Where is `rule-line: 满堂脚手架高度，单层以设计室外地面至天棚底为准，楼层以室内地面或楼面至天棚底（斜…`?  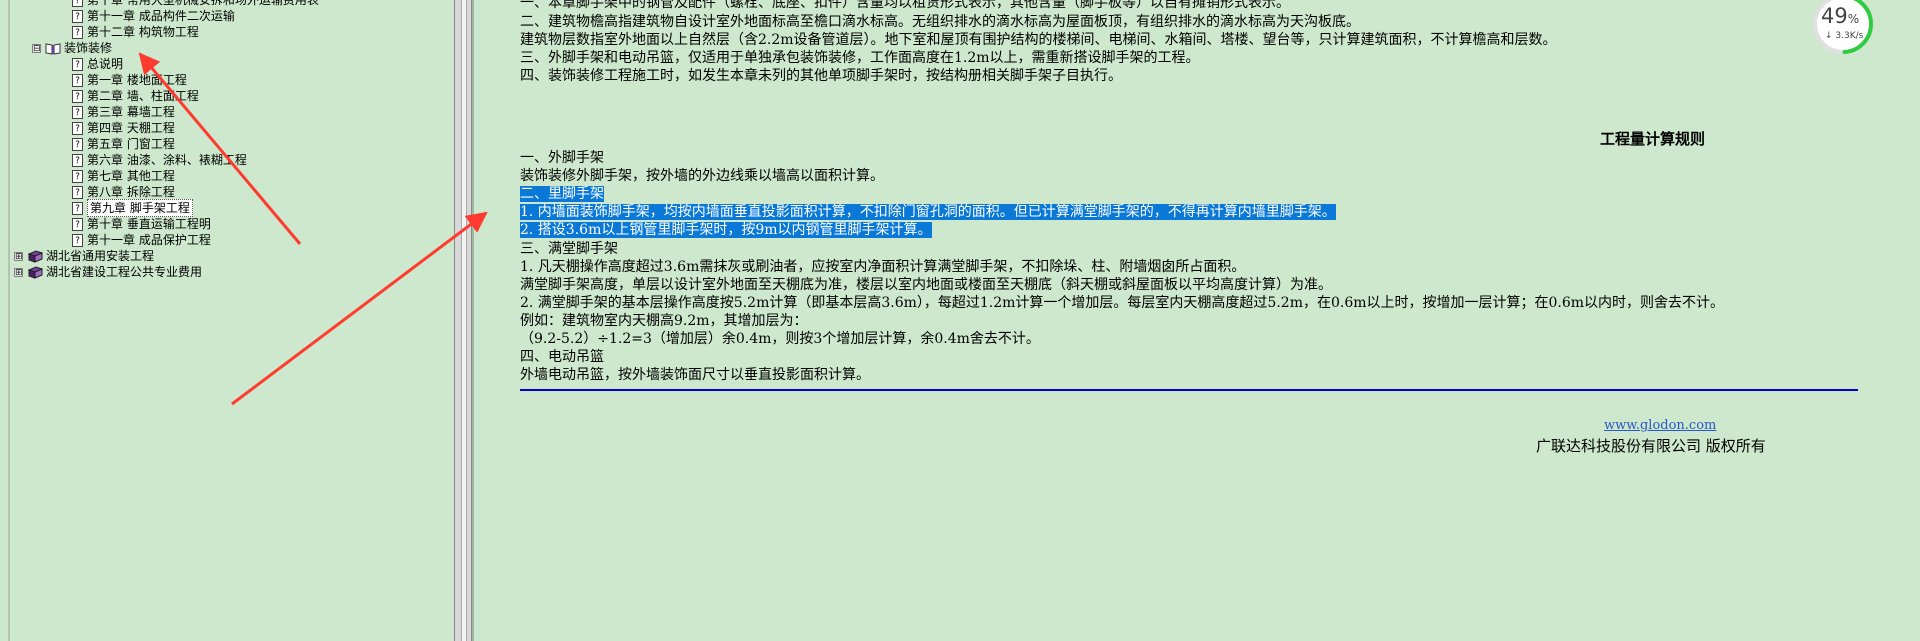
rule-line: 满堂脚手架高度，单层以设计室外地面至天棚底为准，楼层以室内地面或楼面至天棚底（斜… is located at coordinates (926, 285).